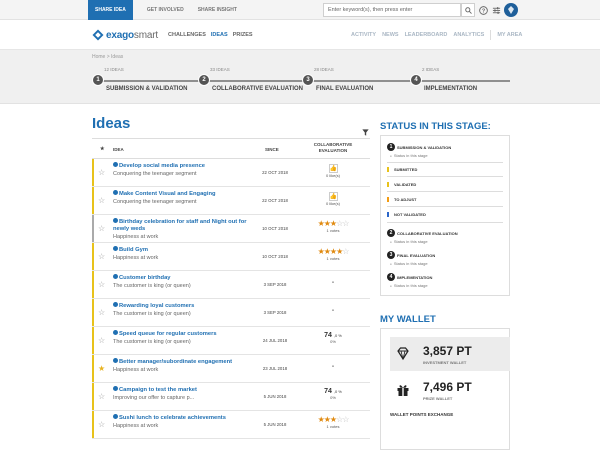  I want to click on header-since: SINCE, so click(272, 149).